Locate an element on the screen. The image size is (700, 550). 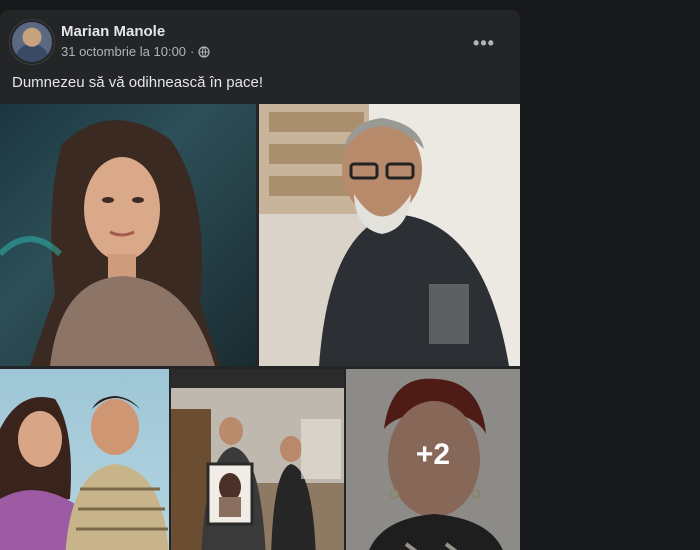
post-meta: 31 octombrie la 10:00 · is located at coordinates (135, 51).